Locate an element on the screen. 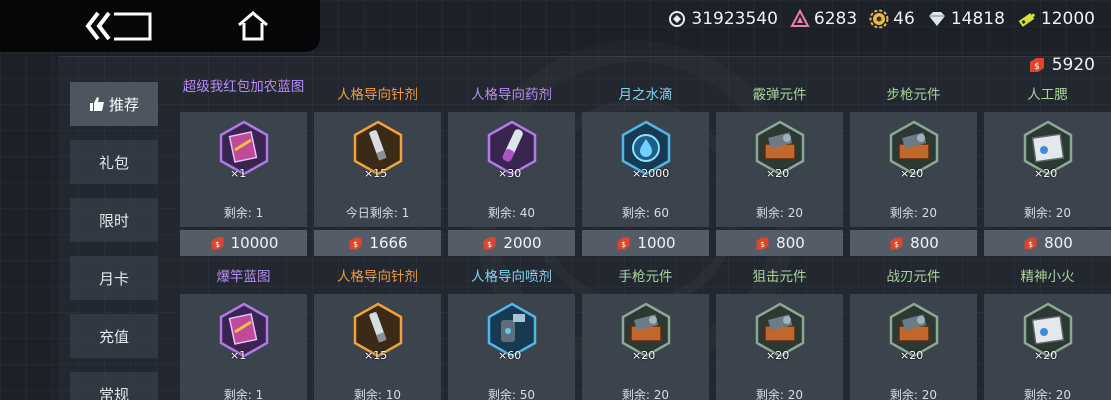  item-name: 战刃元件 is located at coordinates (913, 277).